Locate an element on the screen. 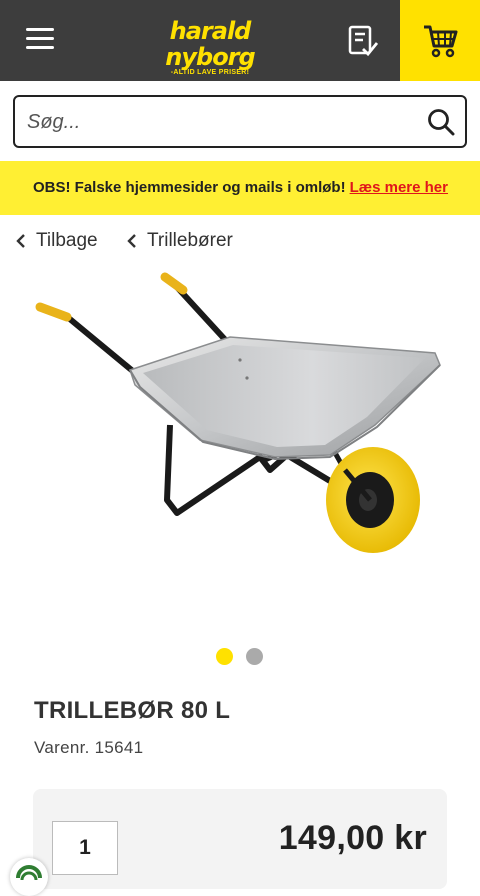 Image resolution: width=480 pixels, height=896 pixels. checklist-icon is located at coordinates (363, 41).